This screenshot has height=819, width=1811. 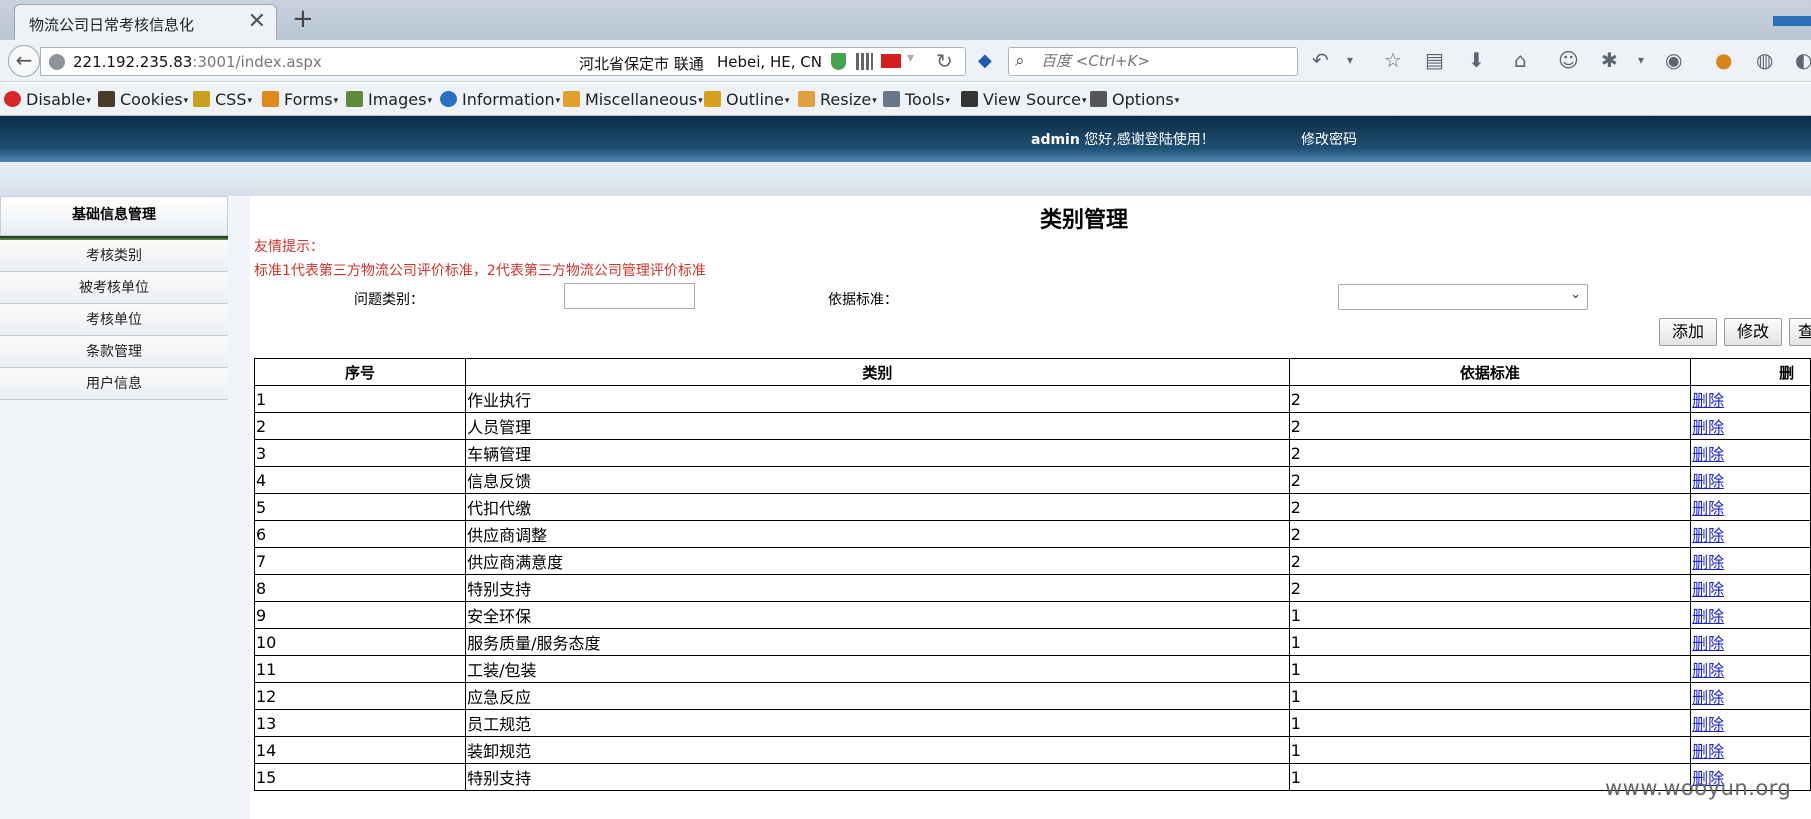 What do you see at coordinates (300, 99) in the screenshot?
I see `toolbar-item-forms: Forms▾` at bounding box center [300, 99].